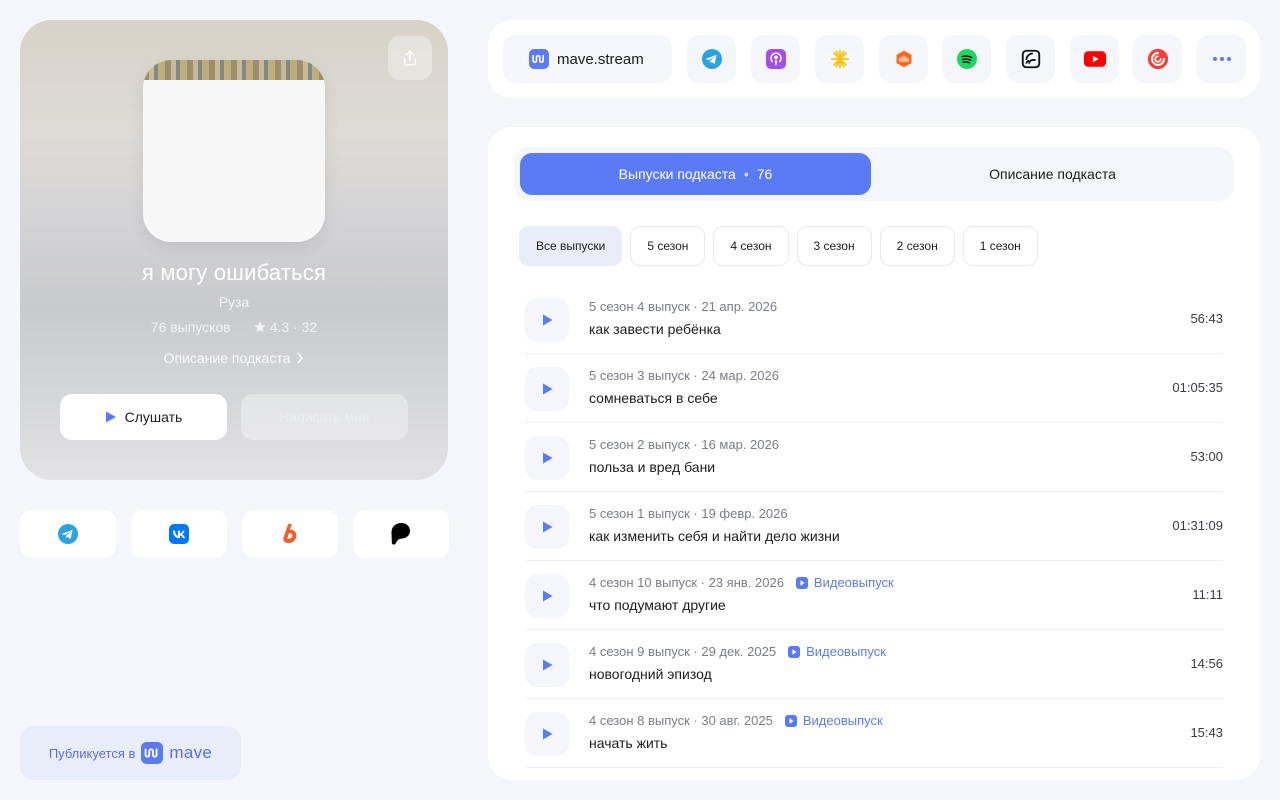  I want to click on podcast-description-link: Описание подкаста, so click(234, 358).